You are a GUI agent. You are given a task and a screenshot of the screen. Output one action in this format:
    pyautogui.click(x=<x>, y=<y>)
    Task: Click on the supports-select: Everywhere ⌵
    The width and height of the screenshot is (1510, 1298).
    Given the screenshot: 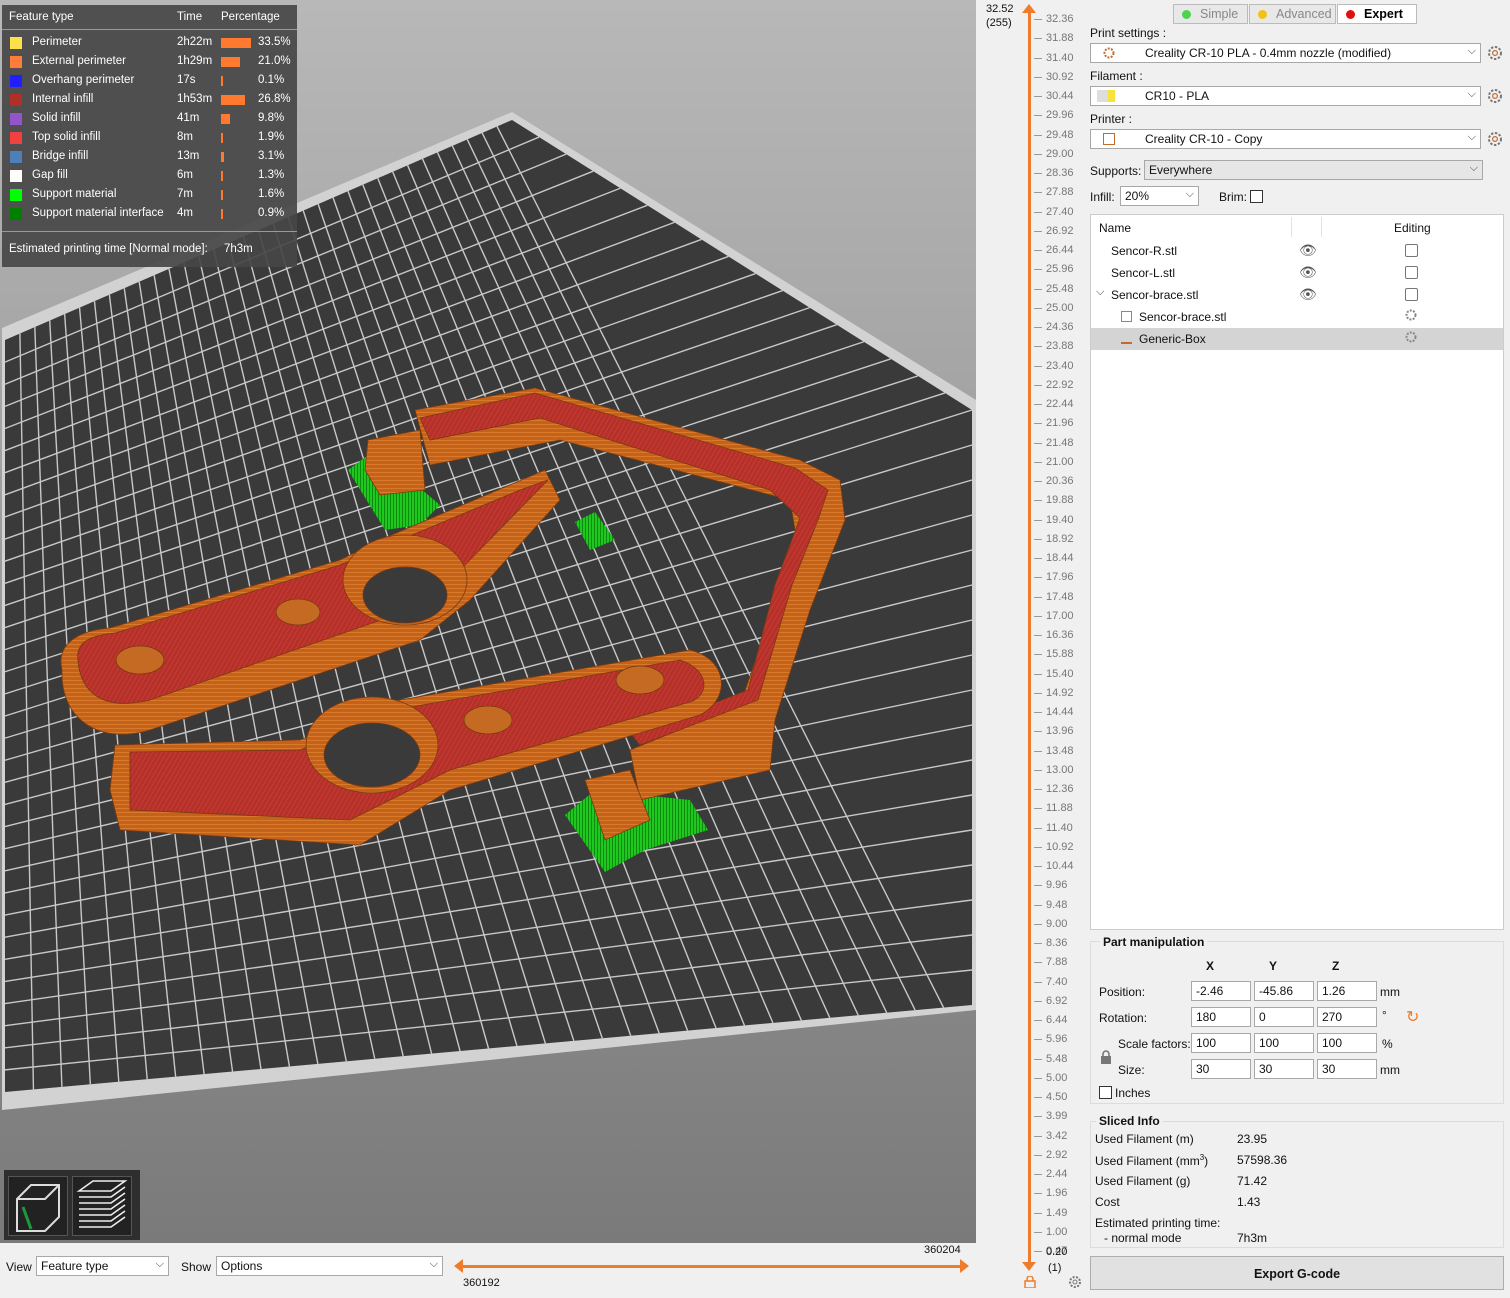 What is the action you would take?
    pyautogui.click(x=1313, y=170)
    